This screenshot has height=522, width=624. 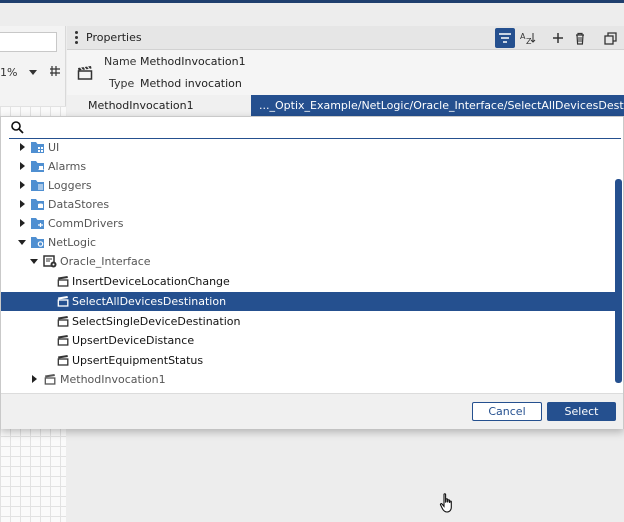 I want to click on tree-item-commdrivers: CommDrivers, so click(x=308, y=223).